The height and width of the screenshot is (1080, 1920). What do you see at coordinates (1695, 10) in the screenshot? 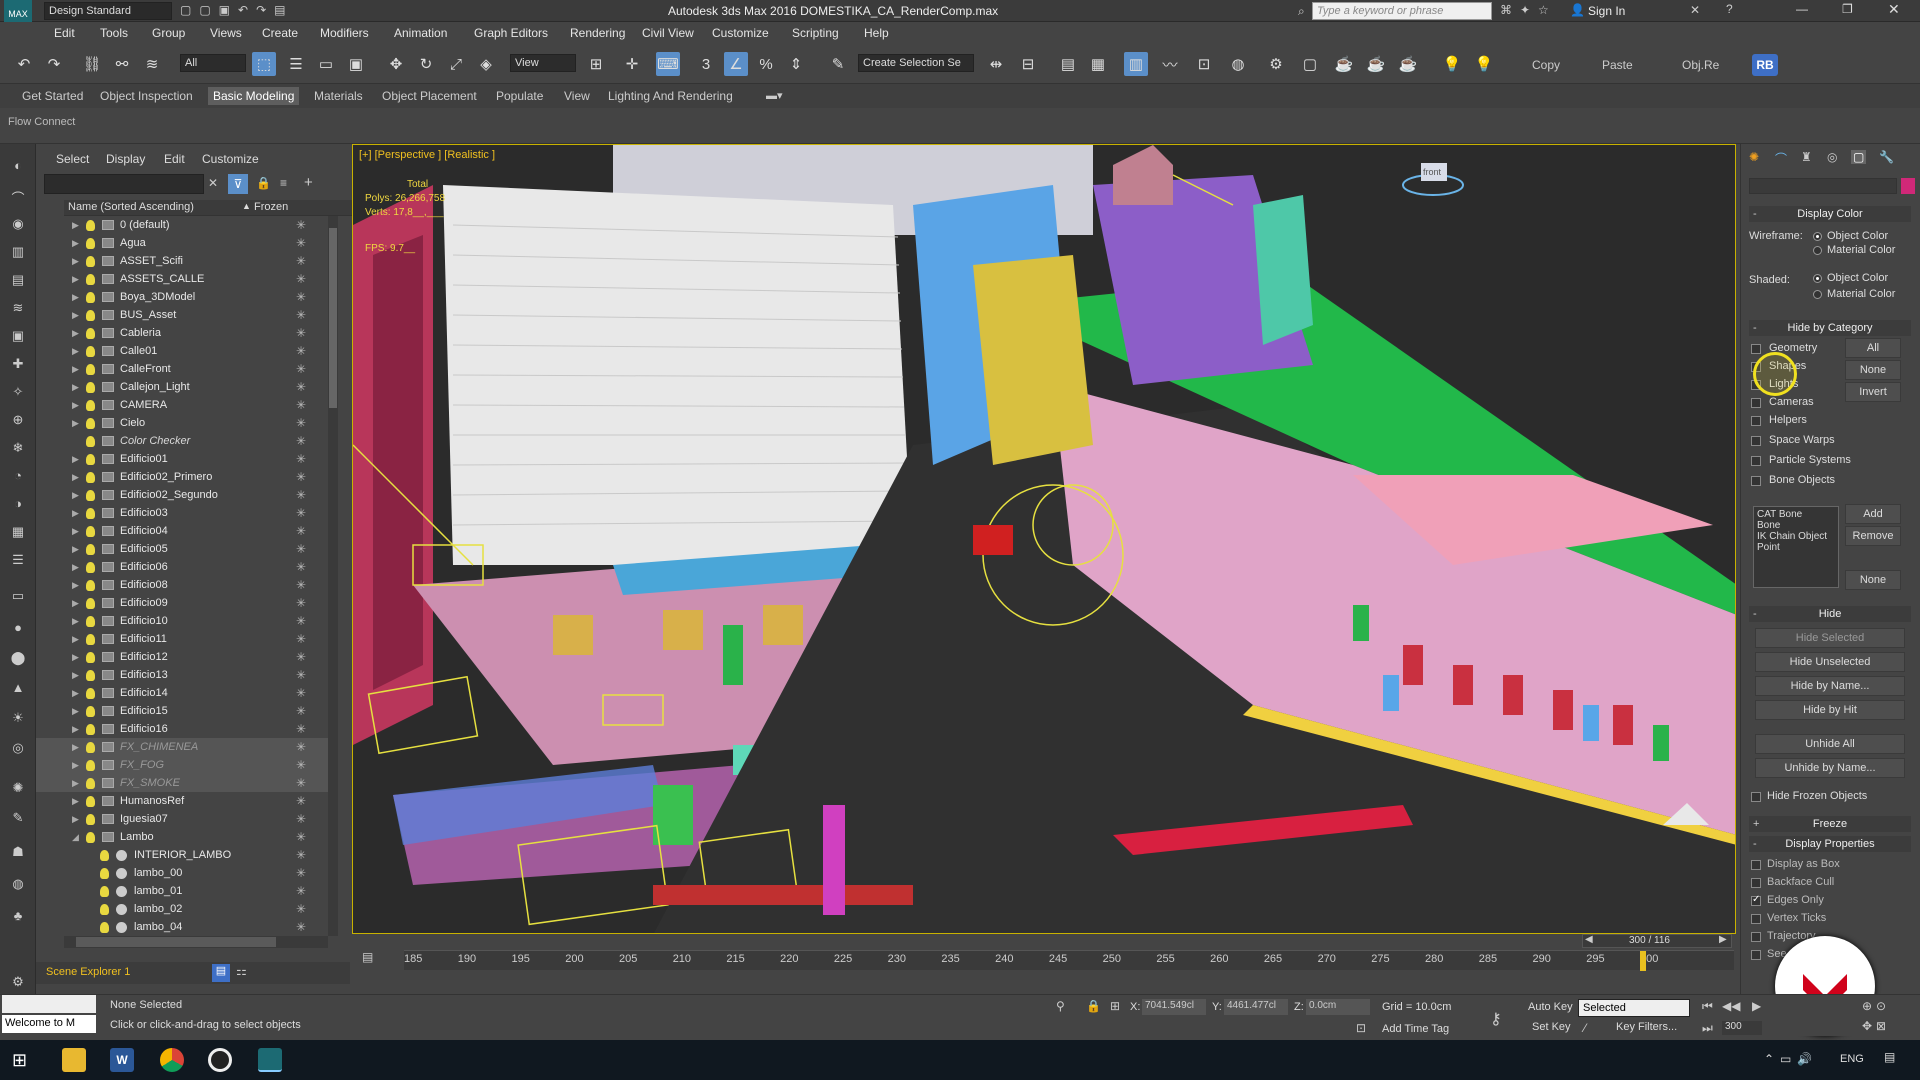
I see `exchange-icon: ✕` at bounding box center [1695, 10].